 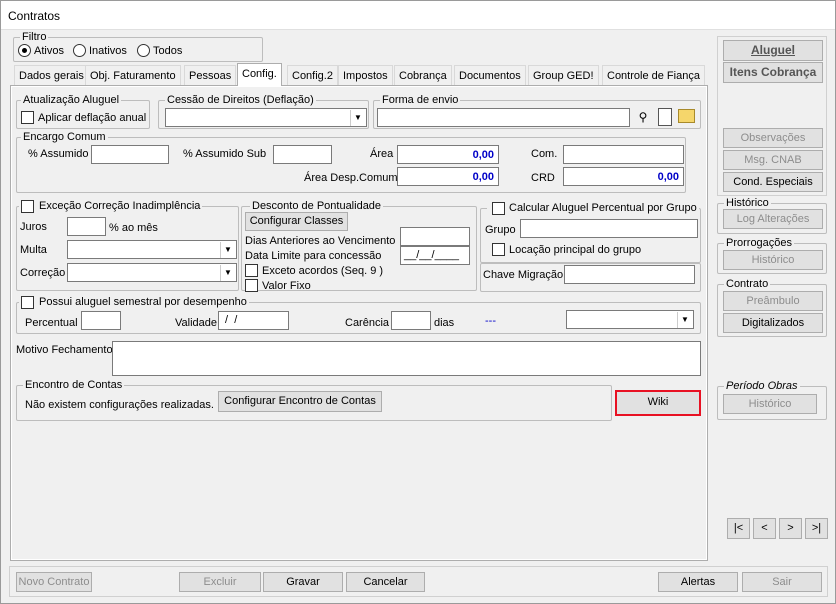 I want to click on radio-inativos-label: Inativos, so click(x=108, y=51).